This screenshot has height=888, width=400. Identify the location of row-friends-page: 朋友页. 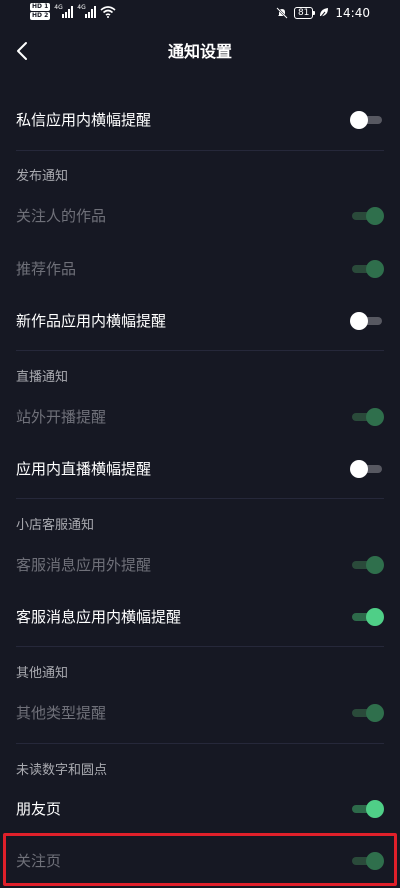
(200, 809).